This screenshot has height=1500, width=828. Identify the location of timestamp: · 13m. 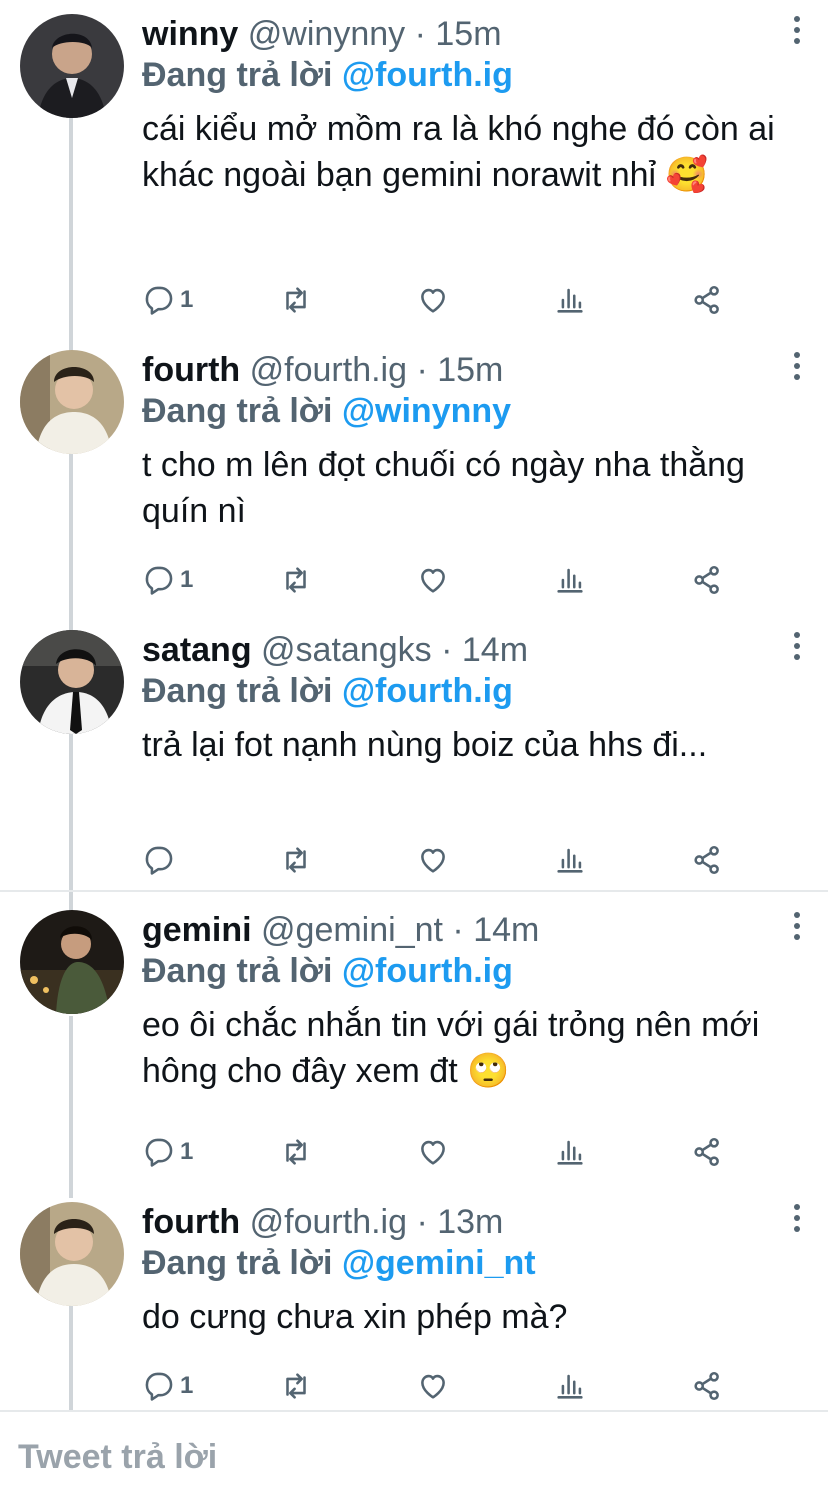
(460, 1222).